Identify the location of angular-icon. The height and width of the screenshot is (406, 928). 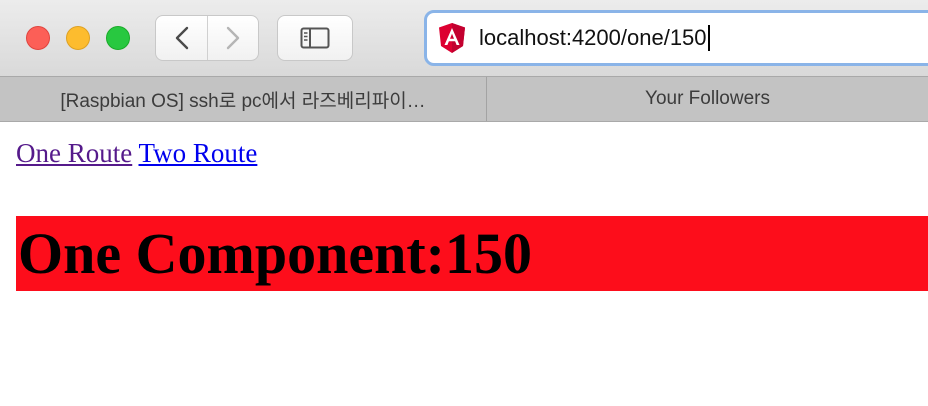
(452, 38).